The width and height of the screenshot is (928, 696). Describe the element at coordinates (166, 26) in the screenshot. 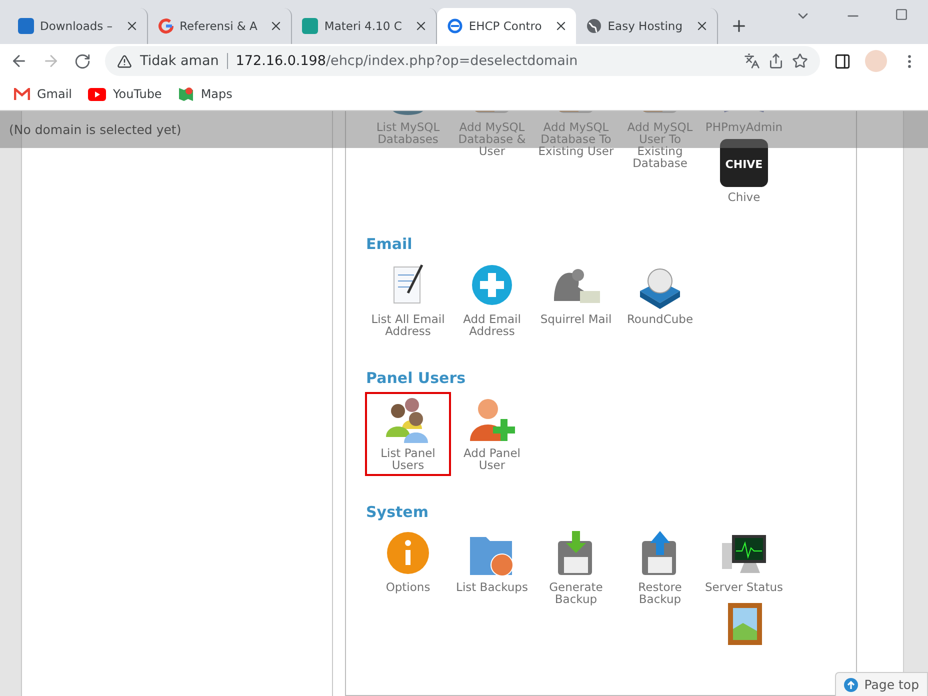

I see `google-icon` at that location.